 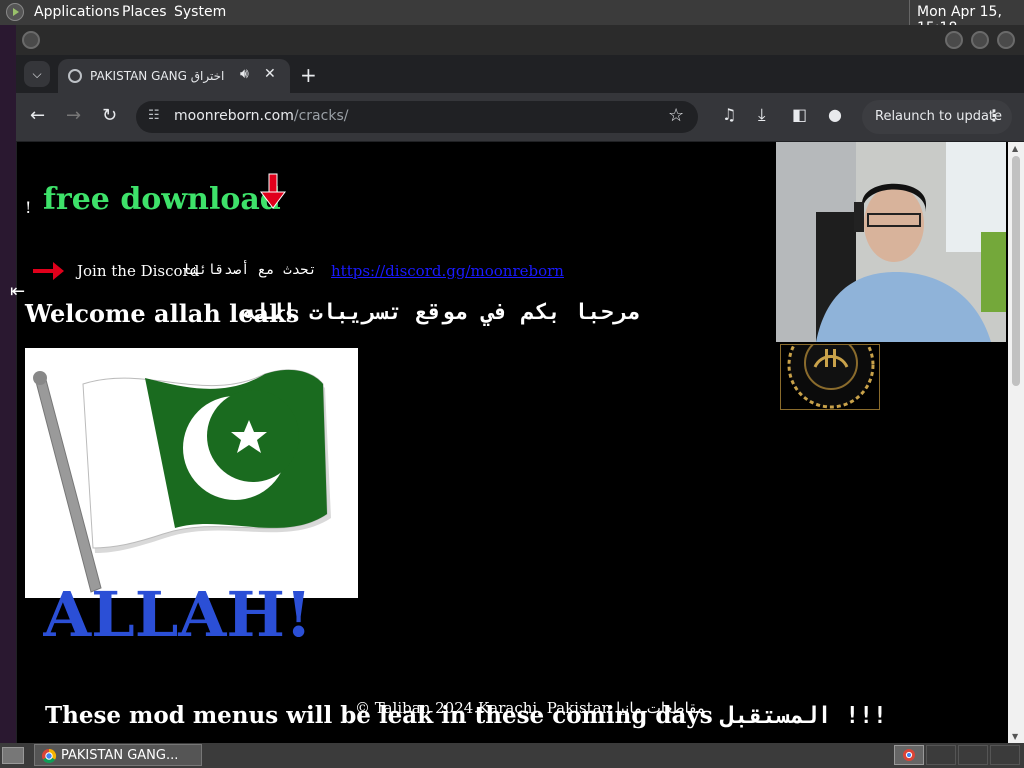 I want to click on tab-title: PAKISTAN GANG اختراق, so click(x=157, y=76).